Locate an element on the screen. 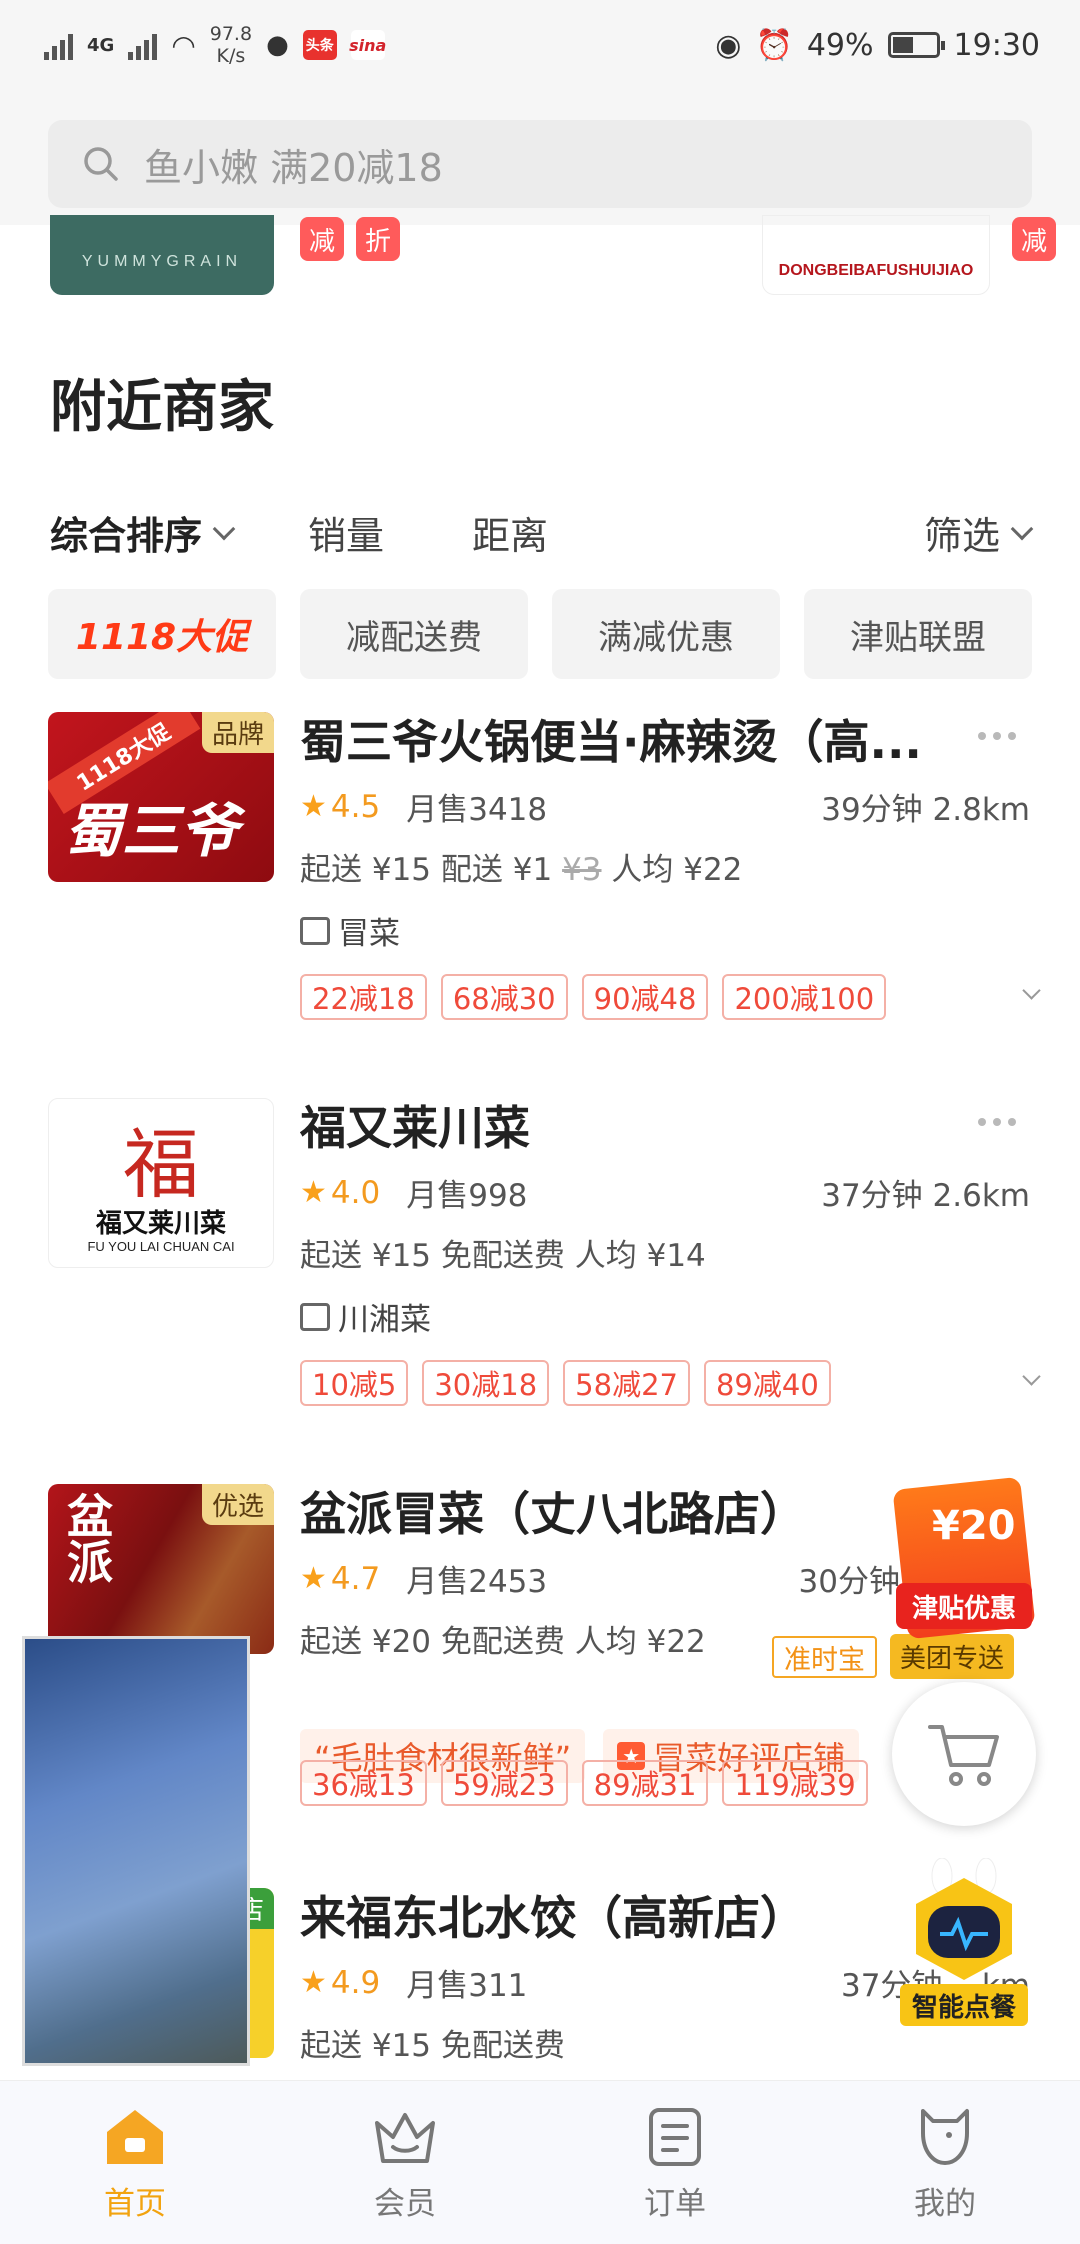  discount-list: 22减18 68减30 90减48 200减100 is located at coordinates (593, 997).